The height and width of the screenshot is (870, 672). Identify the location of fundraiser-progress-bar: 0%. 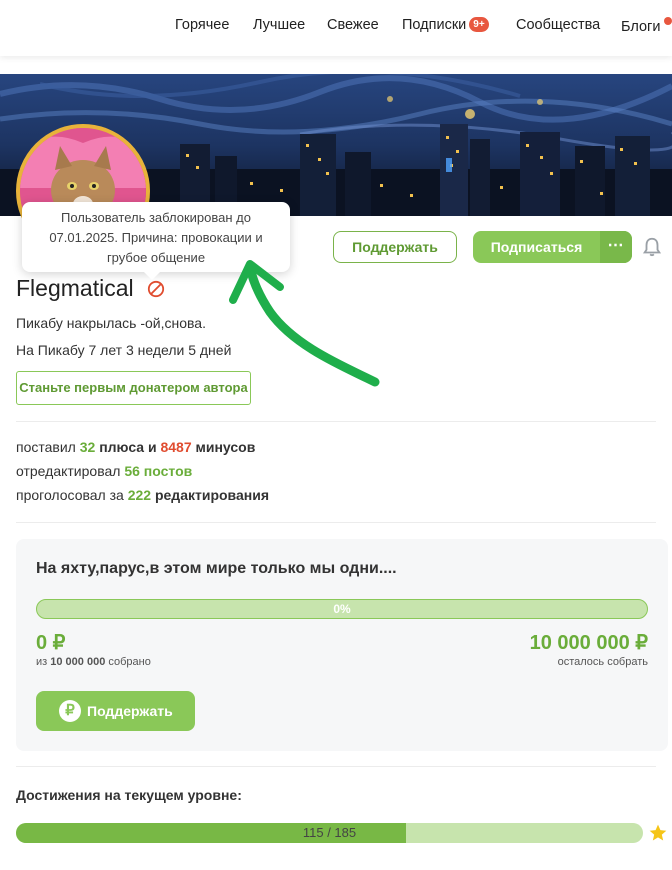
(342, 609).